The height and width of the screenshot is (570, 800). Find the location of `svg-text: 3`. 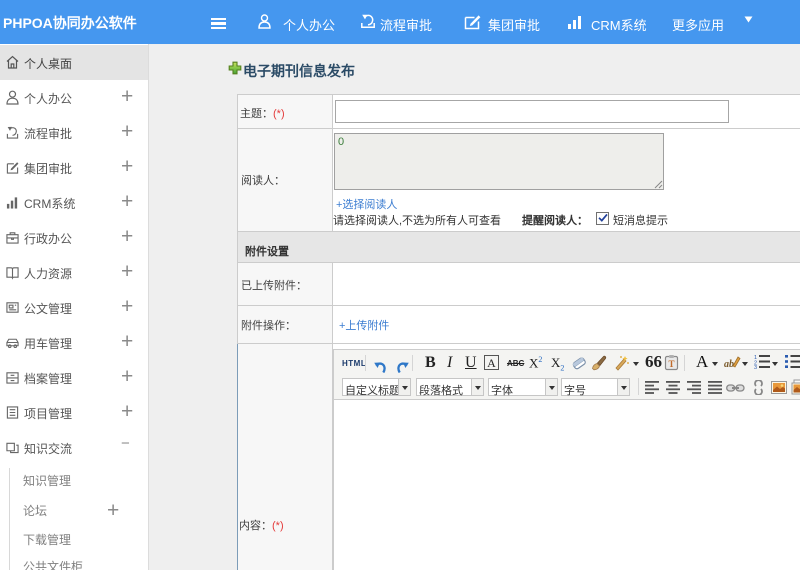

svg-text: 3 is located at coordinates (755, 367).